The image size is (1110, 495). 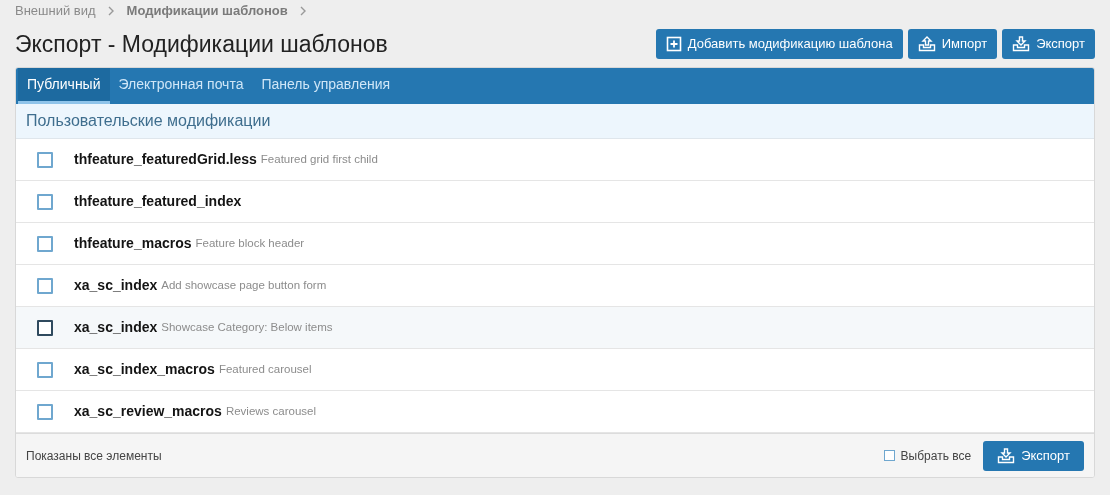 I want to click on template-name: thfeature_featured_index, so click(x=158, y=201).